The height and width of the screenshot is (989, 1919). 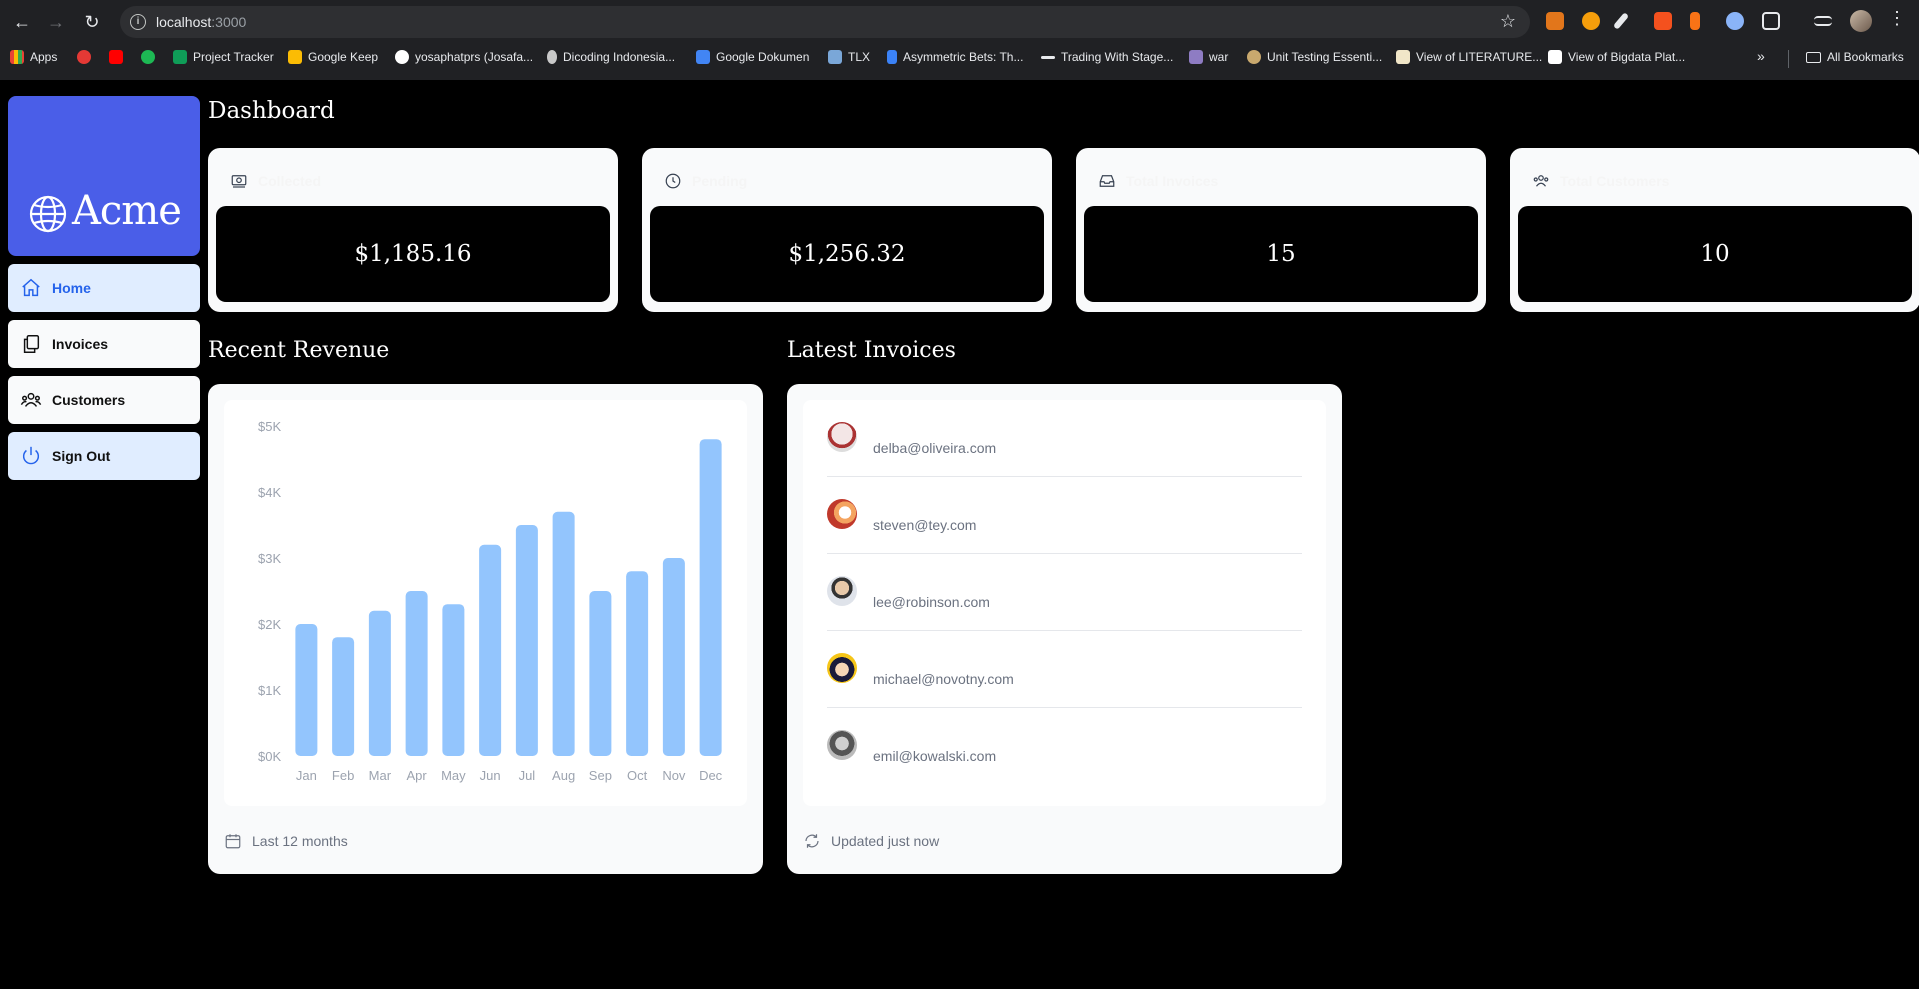 What do you see at coordinates (1064, 669) in the screenshot?
I see `invoice-row: michael@novotny.com` at bounding box center [1064, 669].